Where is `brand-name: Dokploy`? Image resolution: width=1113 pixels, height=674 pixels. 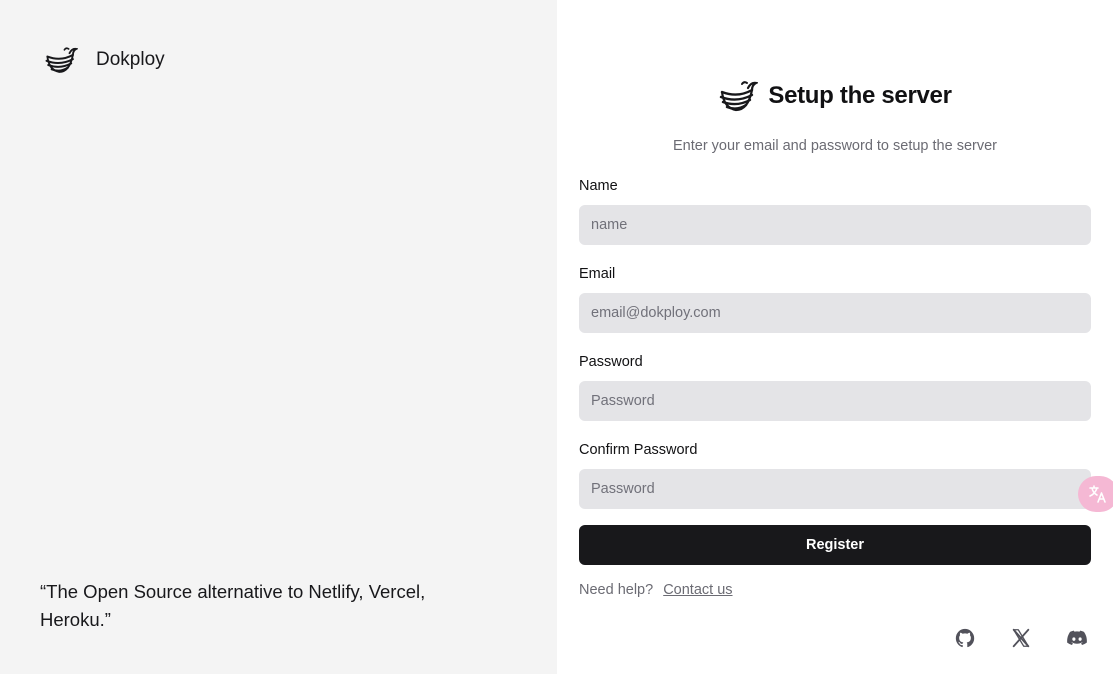
brand-name: Dokploy is located at coordinates (130, 59).